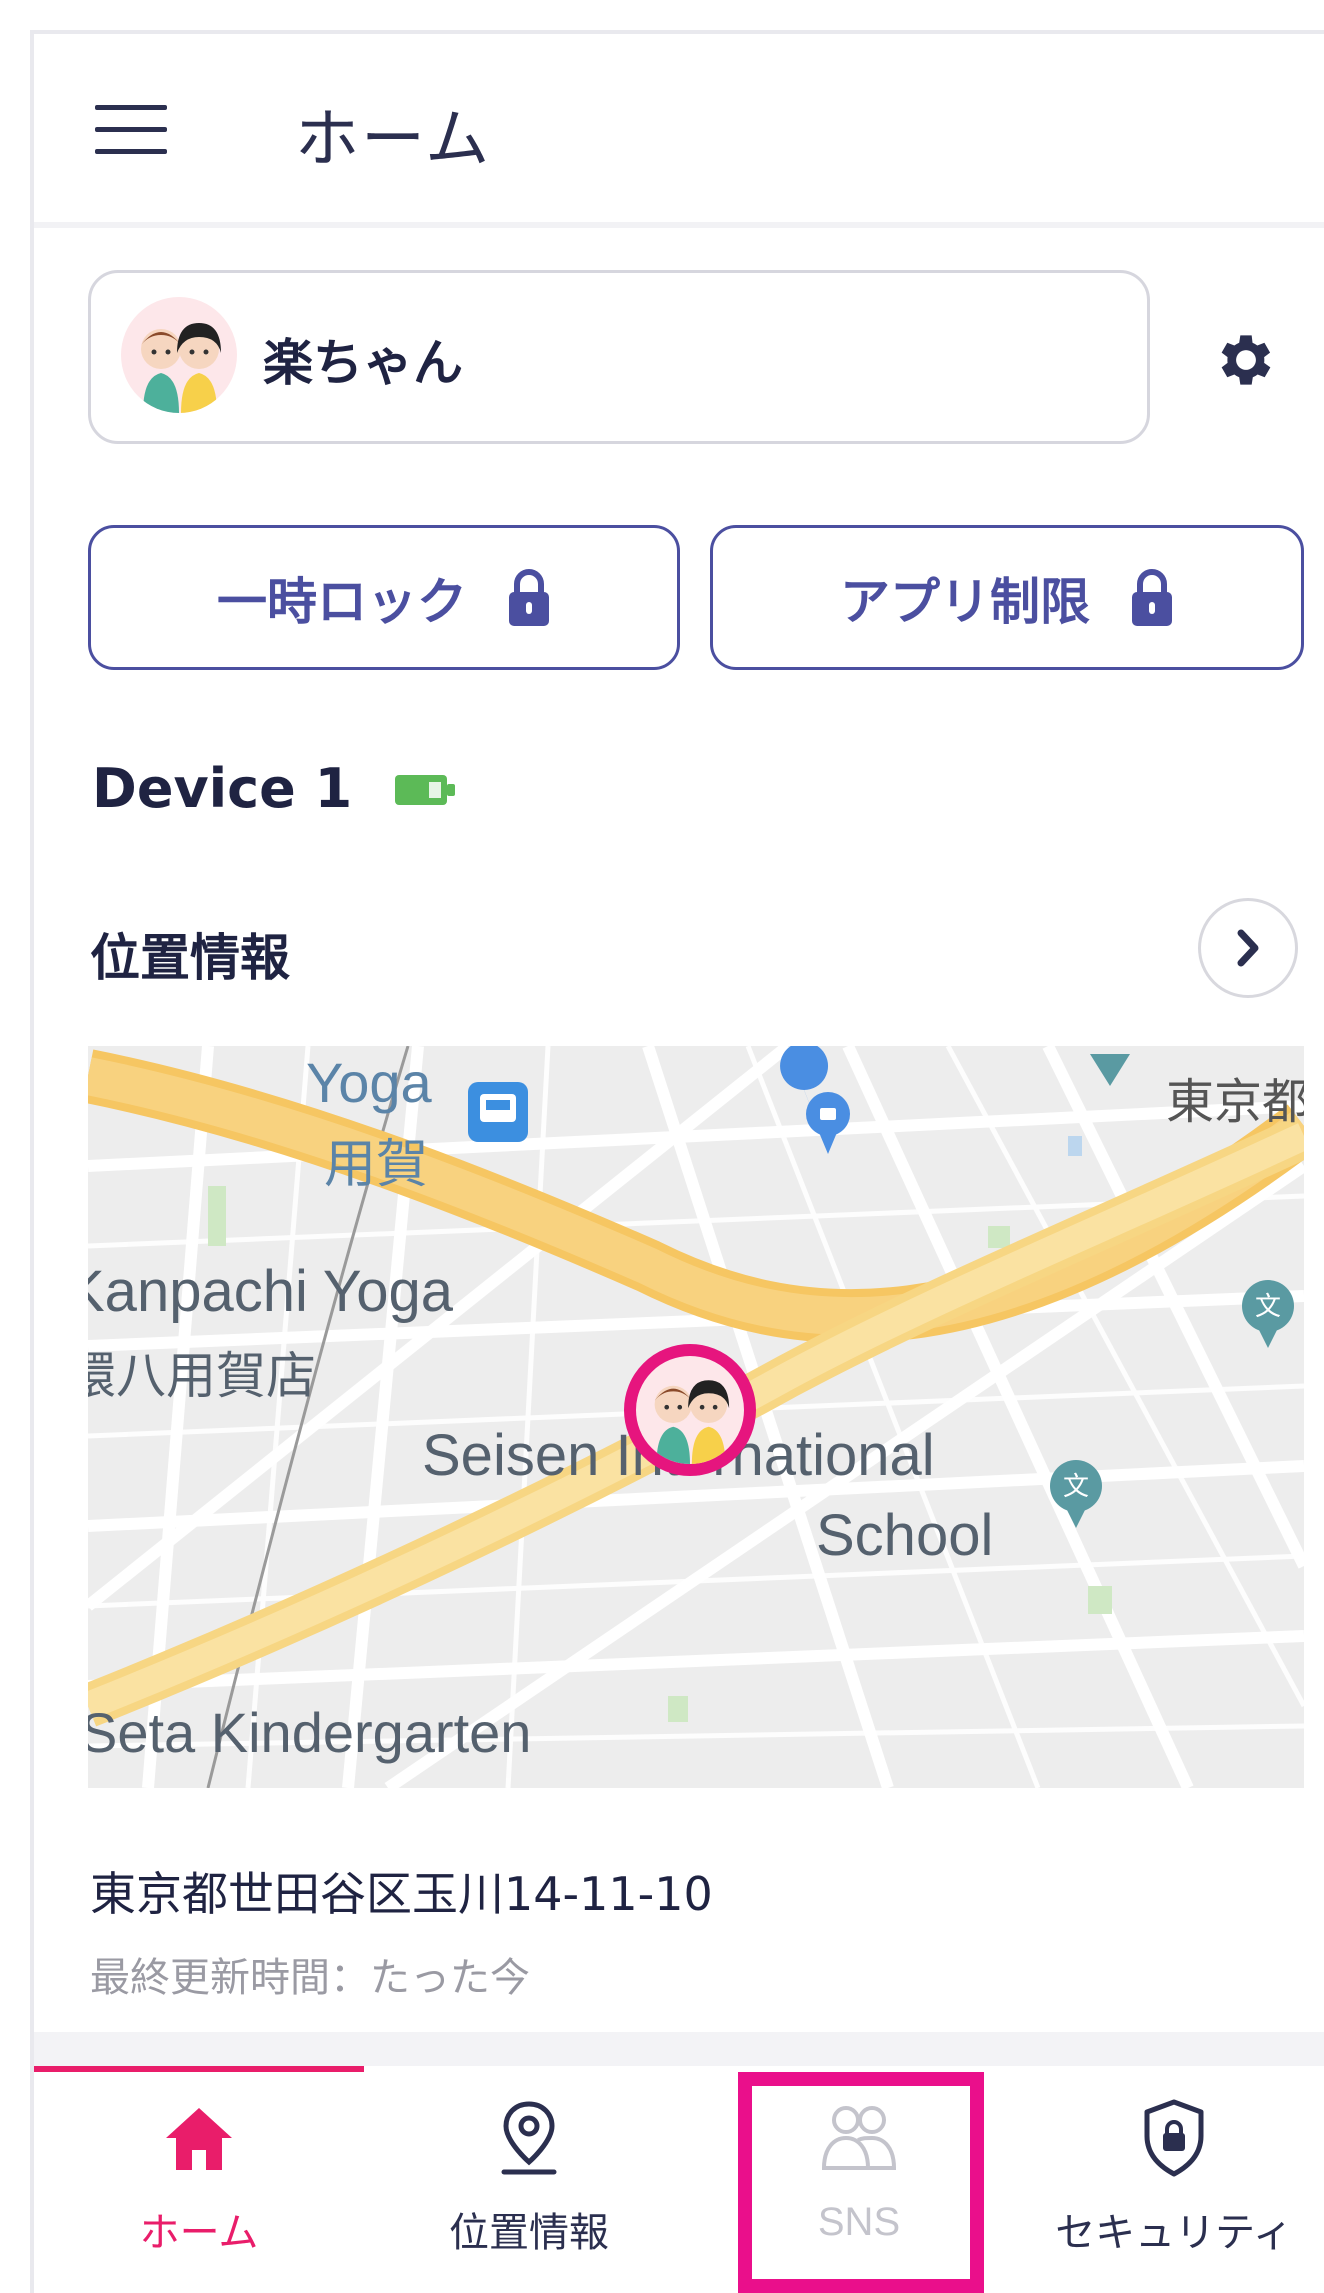 Image resolution: width=1324 pixels, height=2293 pixels. I want to click on highlight-annotation-box, so click(861, 2182).